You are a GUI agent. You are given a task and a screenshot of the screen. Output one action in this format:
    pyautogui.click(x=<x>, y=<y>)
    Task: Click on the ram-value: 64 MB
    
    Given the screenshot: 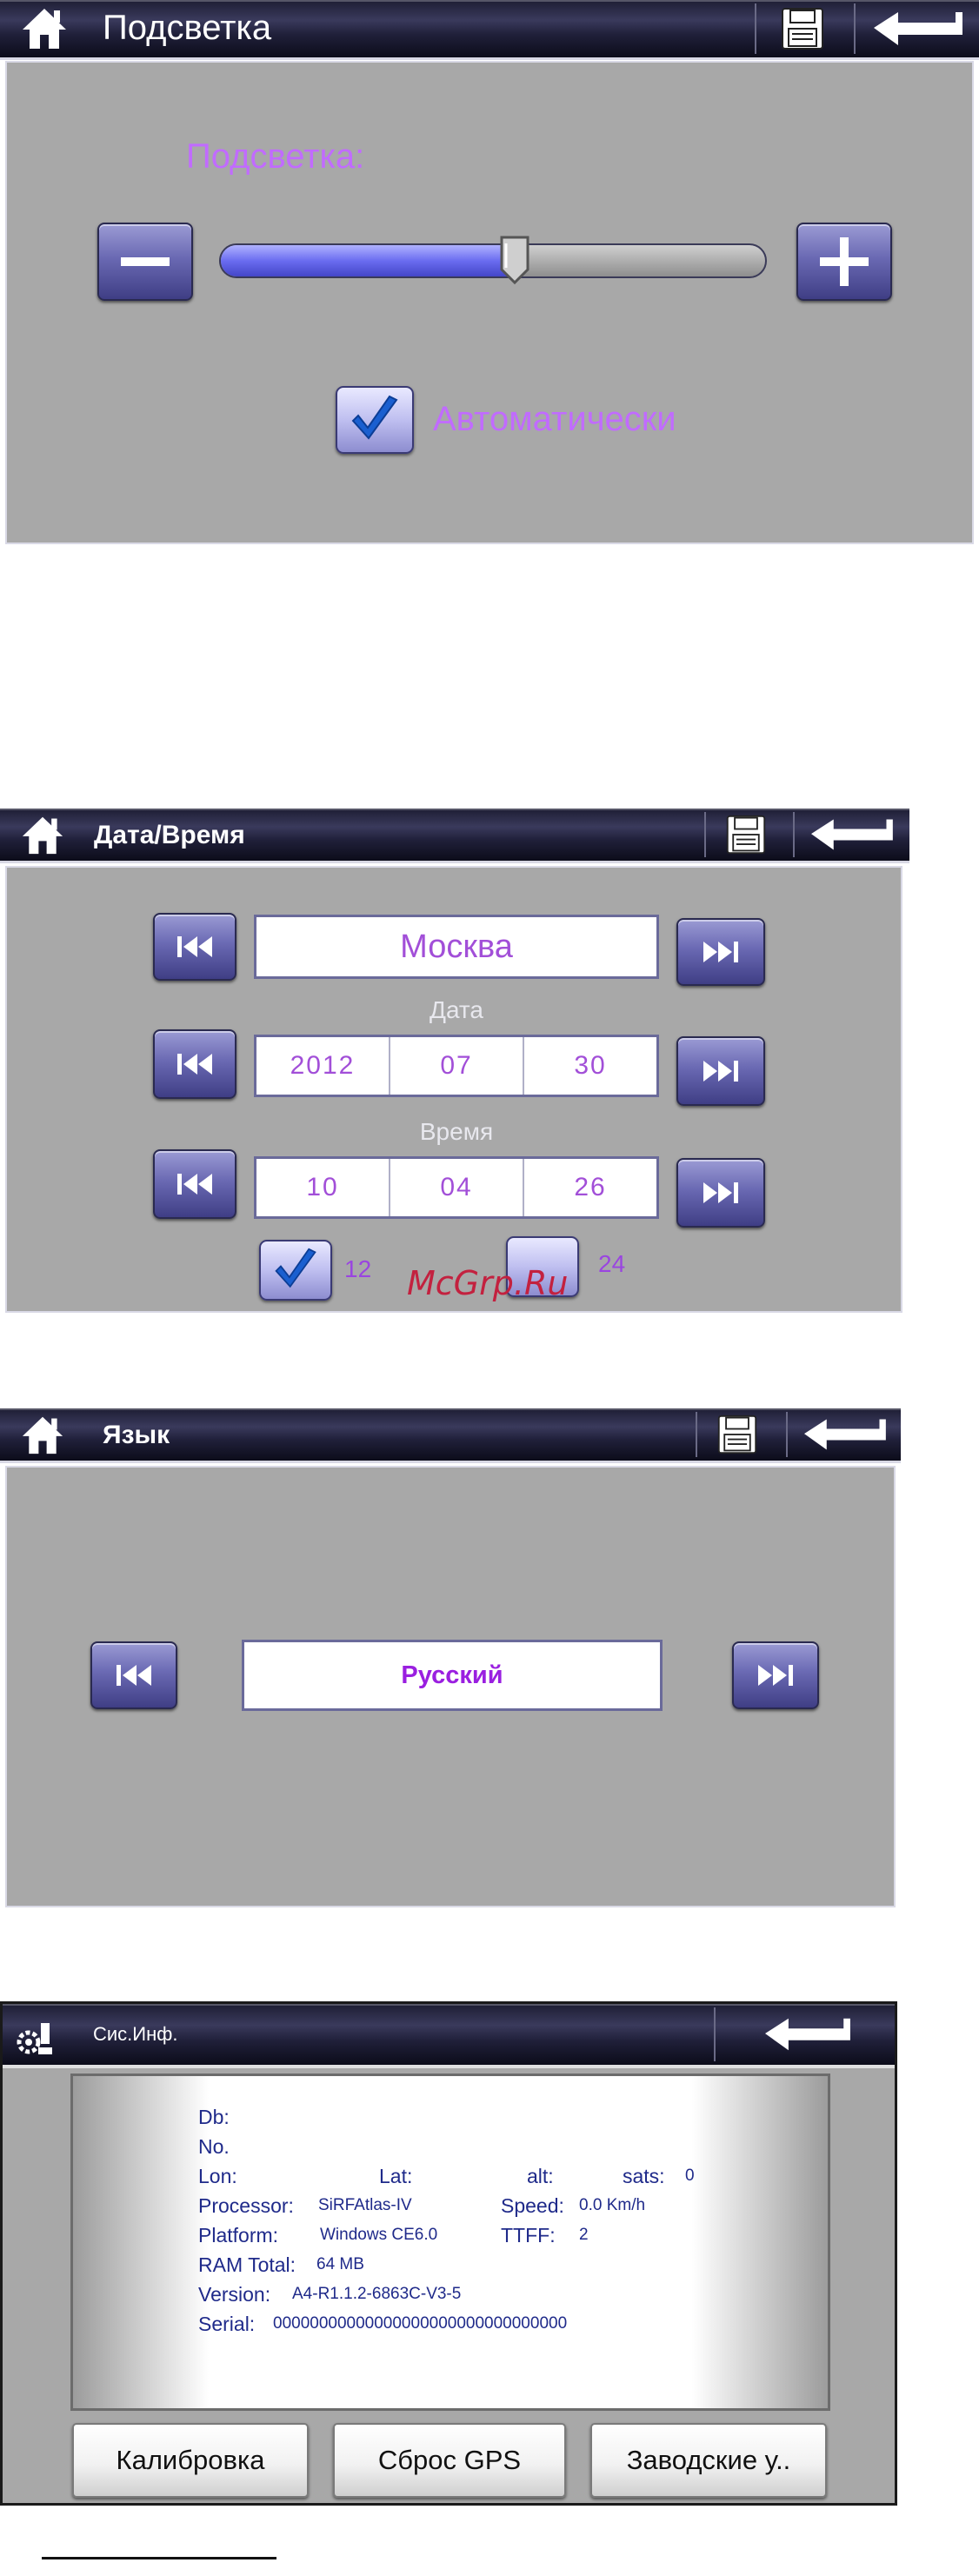 What is the action you would take?
    pyautogui.click(x=340, y=2264)
    